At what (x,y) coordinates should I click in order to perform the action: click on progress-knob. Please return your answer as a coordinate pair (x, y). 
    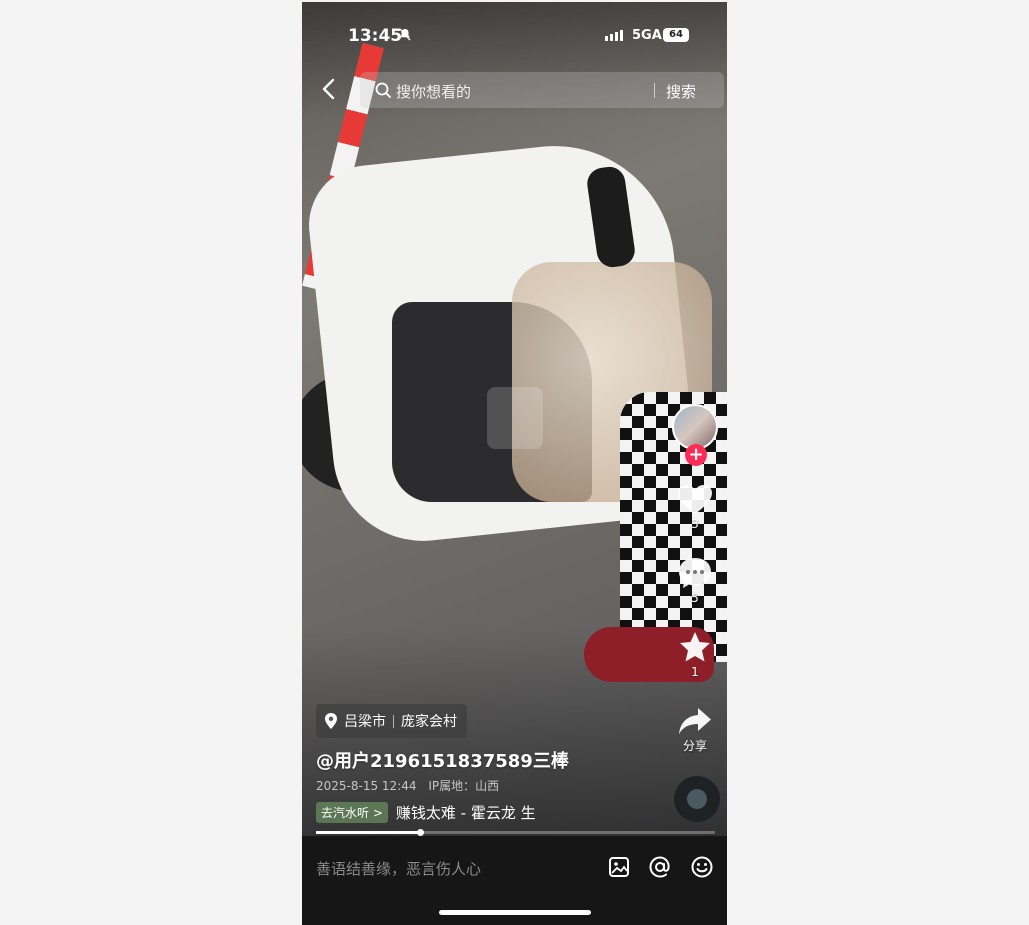
    Looking at the image, I should click on (420, 832).